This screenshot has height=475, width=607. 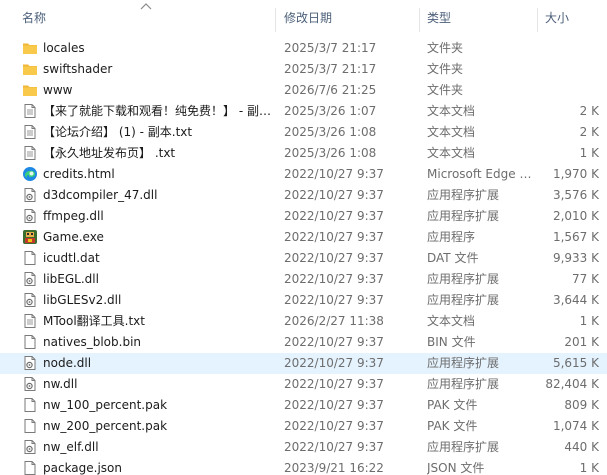 I want to click on file-name: libGLESv2.dll, so click(x=82, y=300).